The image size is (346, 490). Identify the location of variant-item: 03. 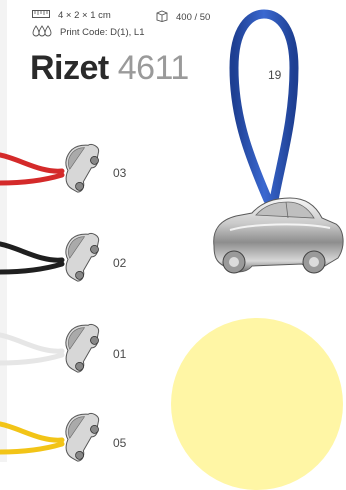
(75, 168).